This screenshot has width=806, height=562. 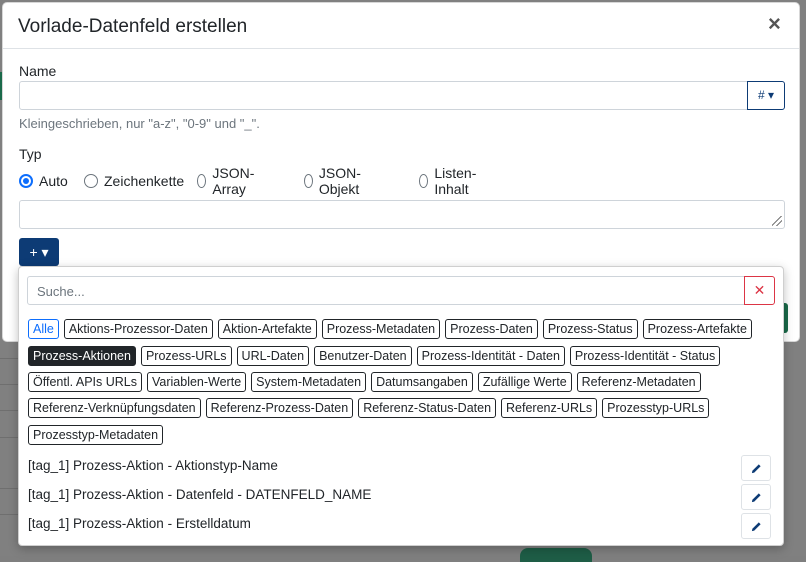 What do you see at coordinates (233, 181) in the screenshot?
I see `radio-label: JSON-Array` at bounding box center [233, 181].